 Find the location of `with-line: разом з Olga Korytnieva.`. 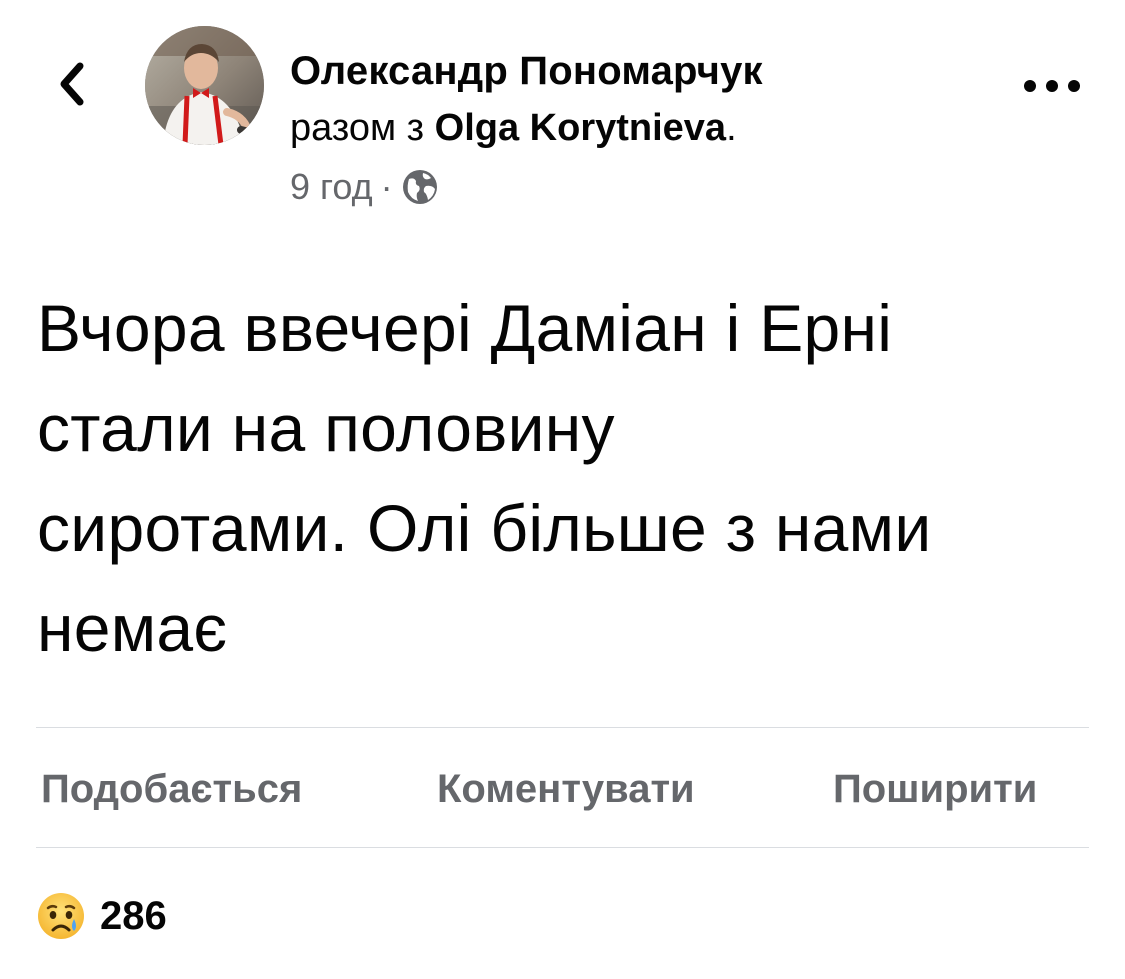

with-line: разом з Olga Korytnieva. is located at coordinates (526, 128).